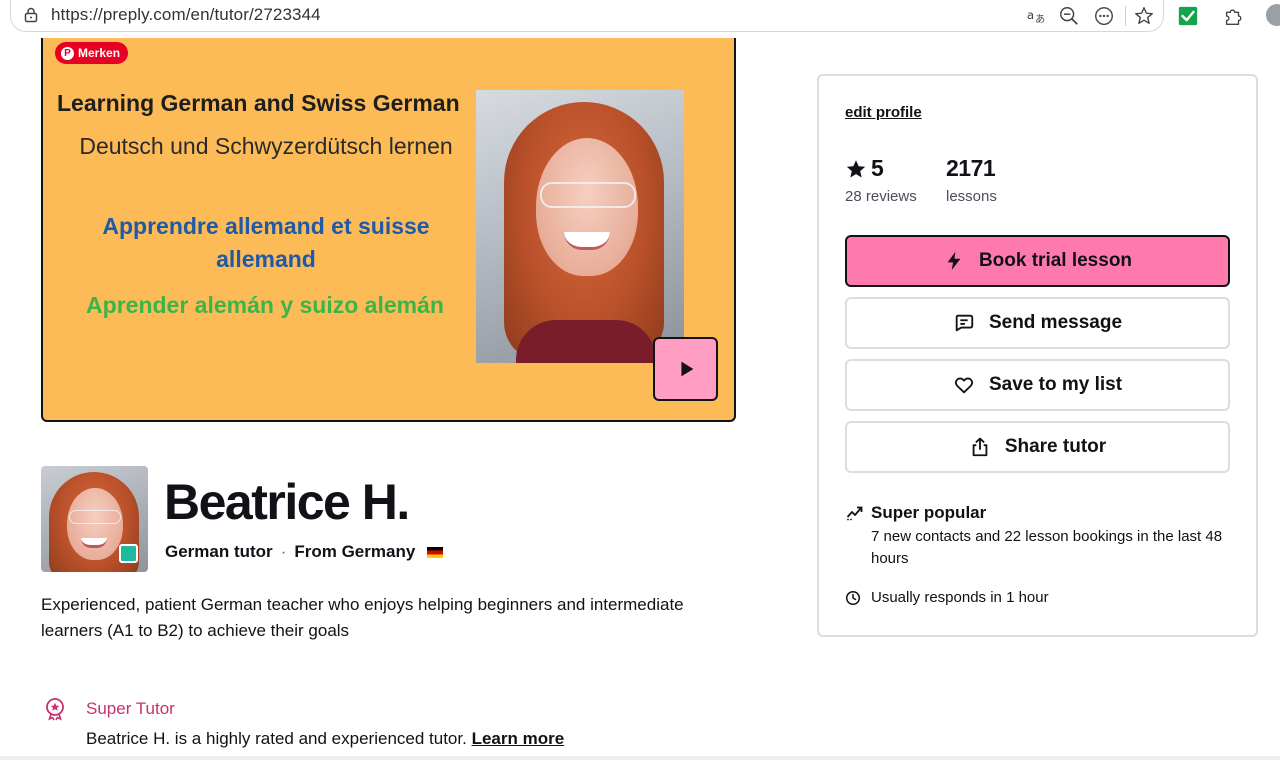  I want to click on save-to-list-button: Save to my list, so click(1037, 385).